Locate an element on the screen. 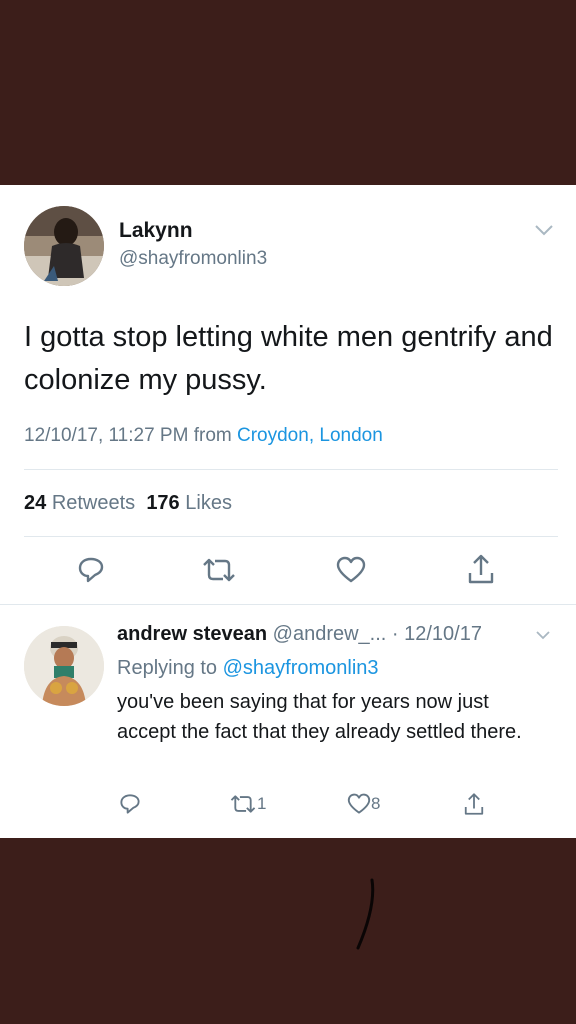 The image size is (576, 1024). replying-to: Replying to @shayfromonlin3 is located at coordinates (248, 668).